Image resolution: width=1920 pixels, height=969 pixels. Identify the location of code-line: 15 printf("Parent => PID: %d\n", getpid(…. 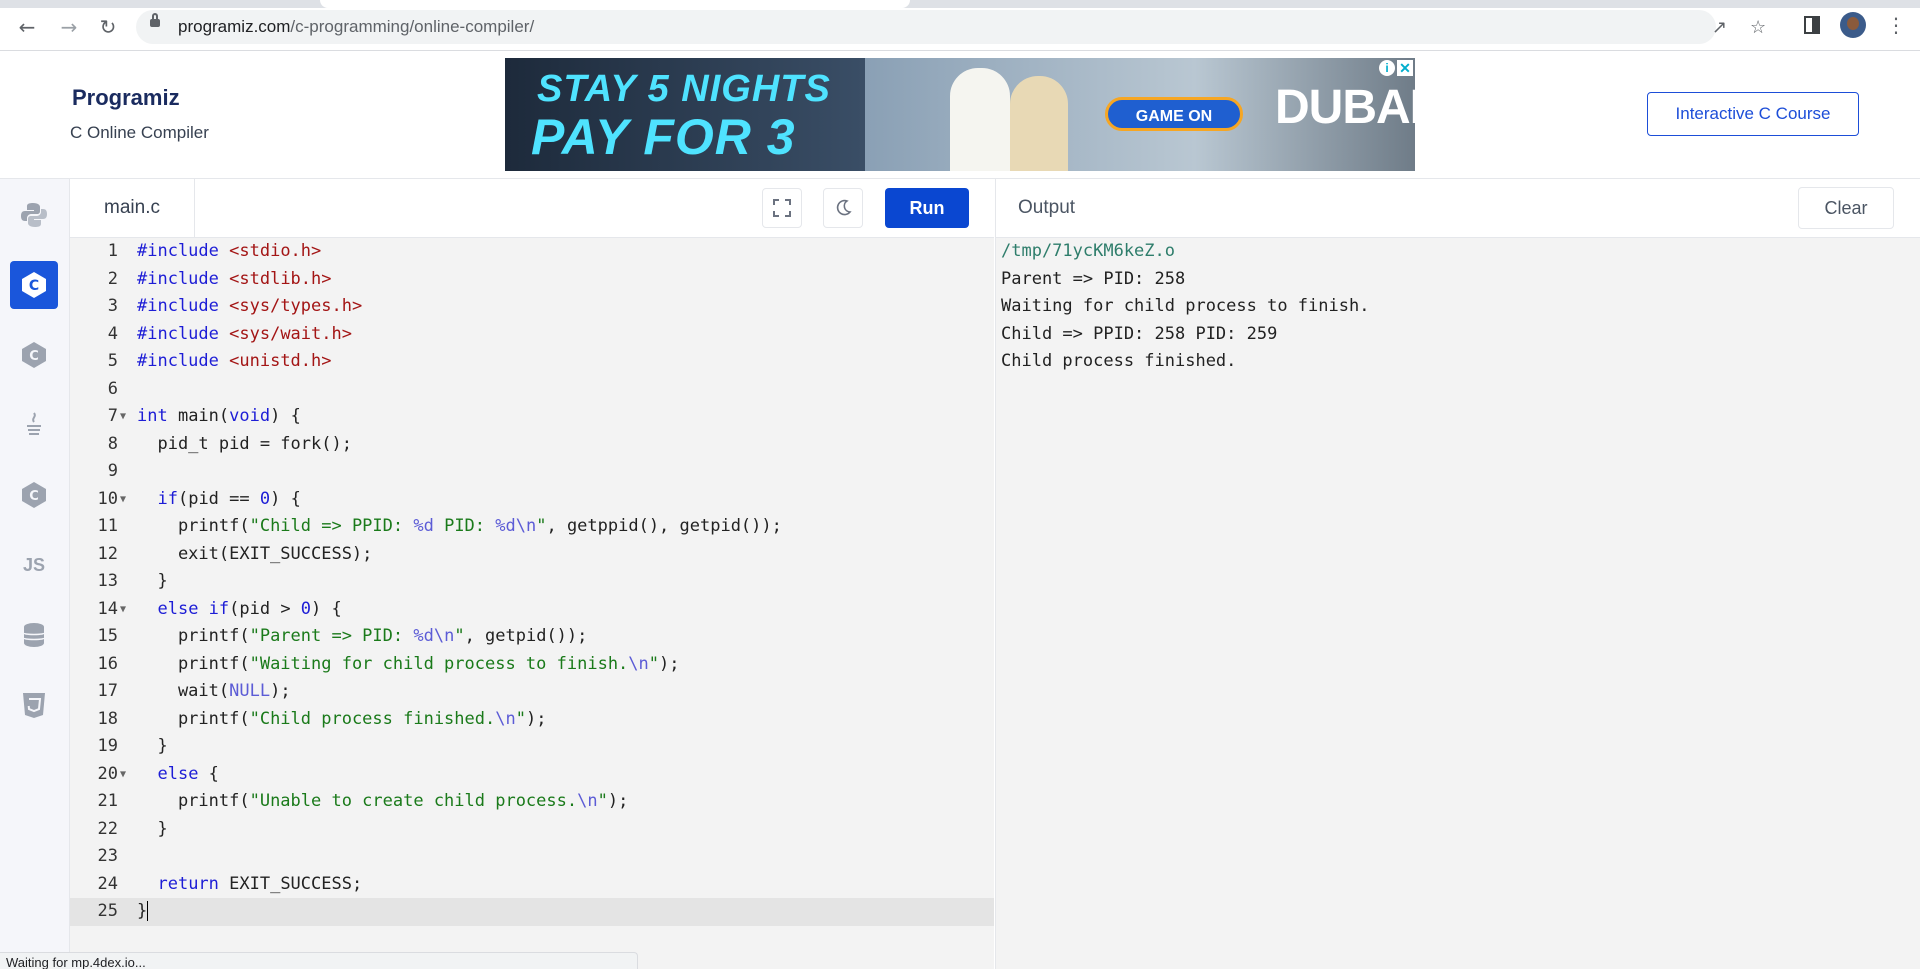
(532, 637).